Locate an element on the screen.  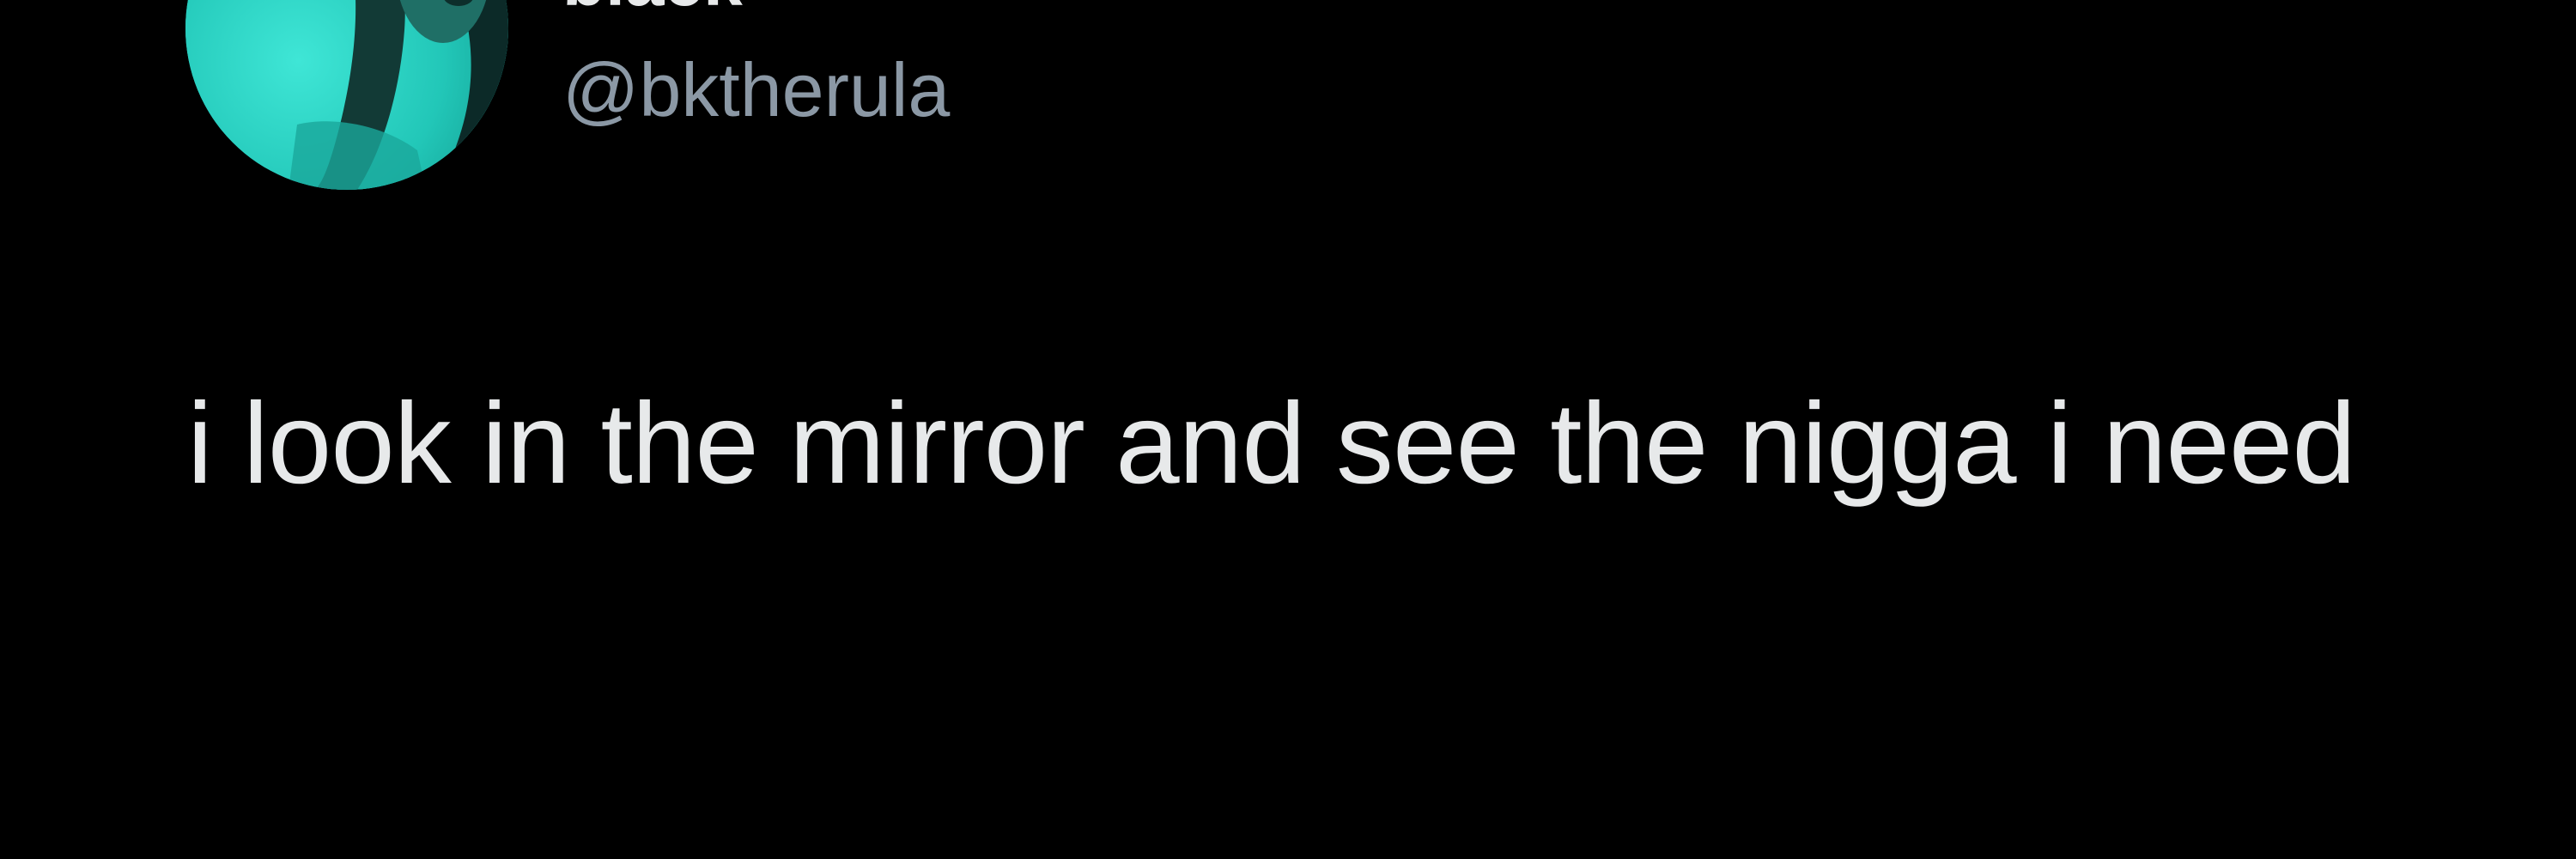
user-handle: @bktherula is located at coordinates (756, 91).